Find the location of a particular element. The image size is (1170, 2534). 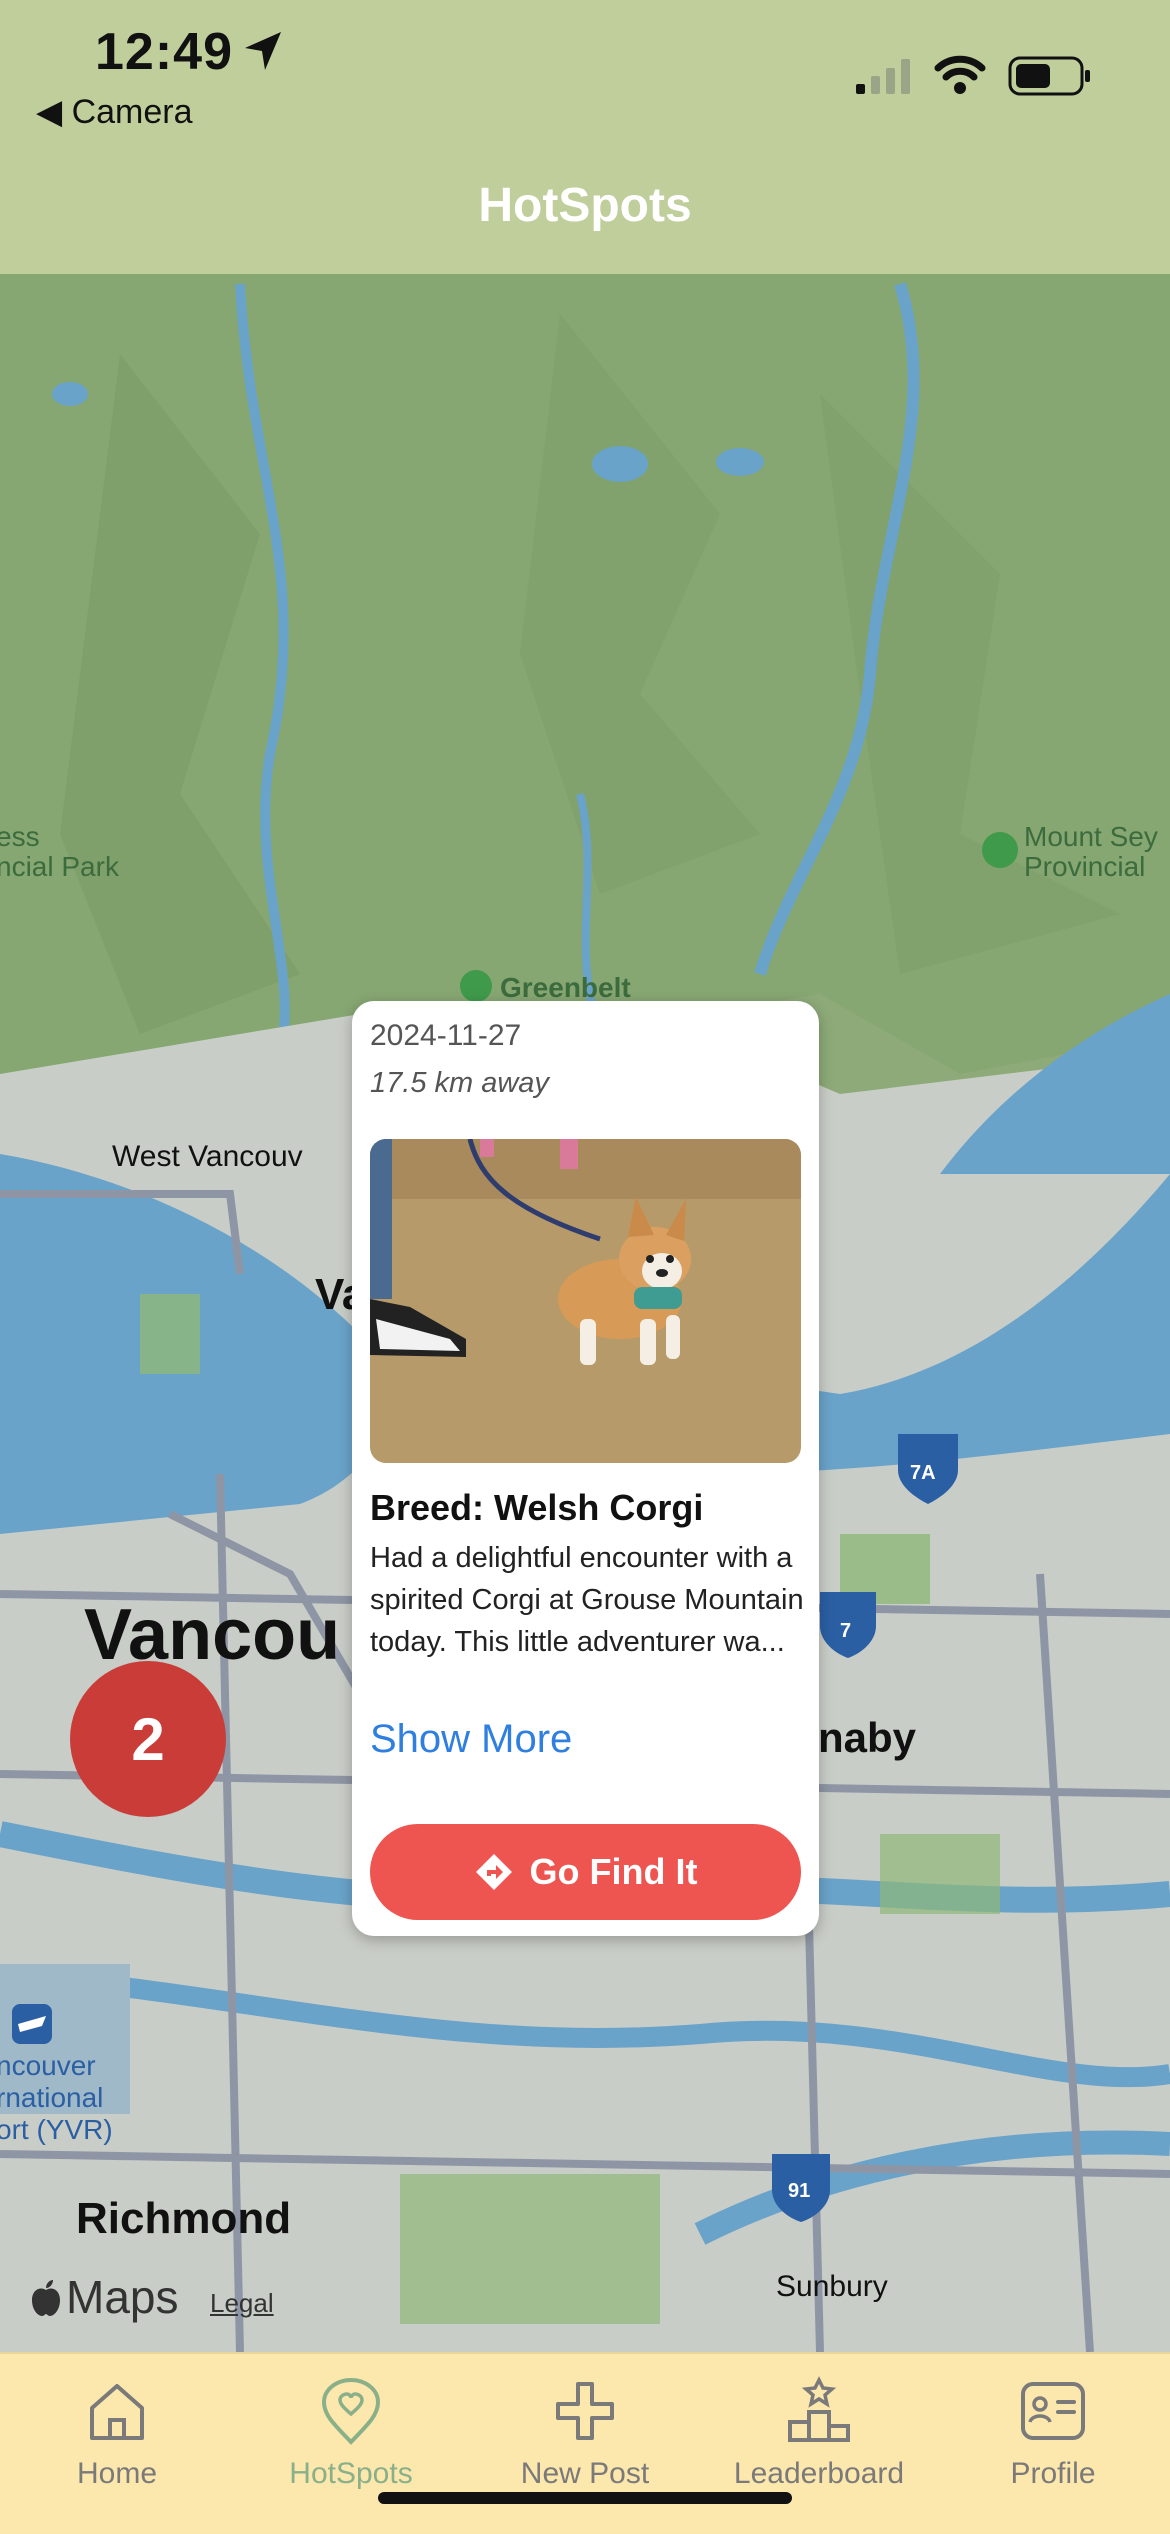

apple-logo-icon is located at coordinates (46, 2298).